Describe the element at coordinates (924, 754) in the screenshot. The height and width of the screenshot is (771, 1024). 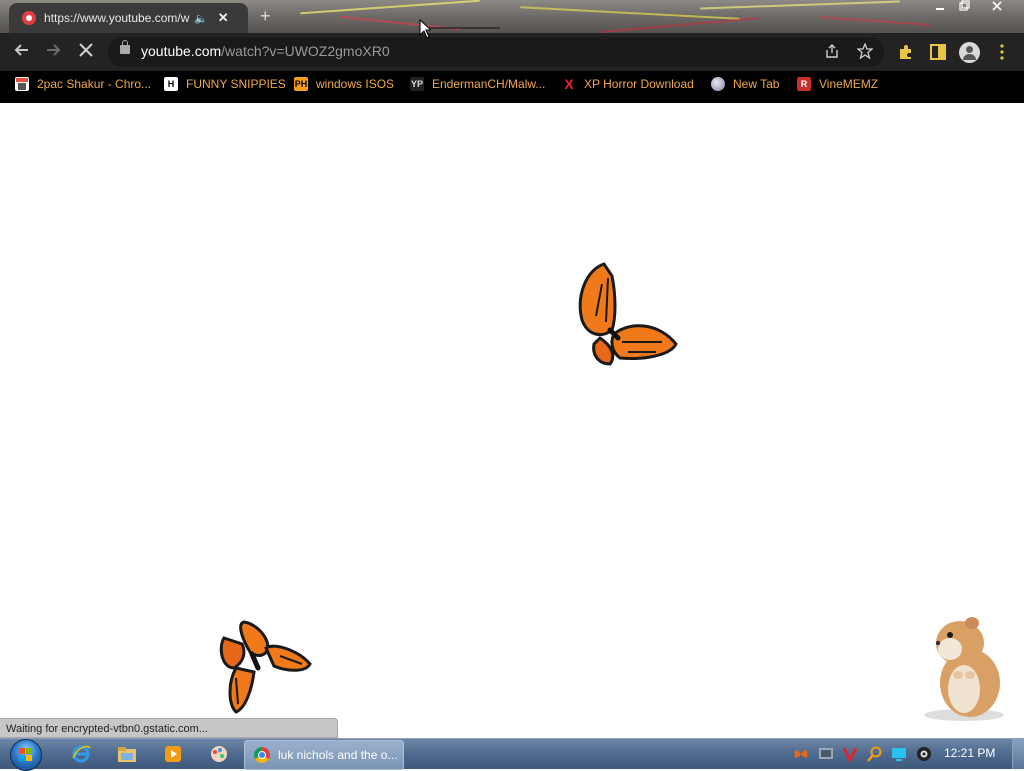
I see `webcam-tray-icon` at that location.